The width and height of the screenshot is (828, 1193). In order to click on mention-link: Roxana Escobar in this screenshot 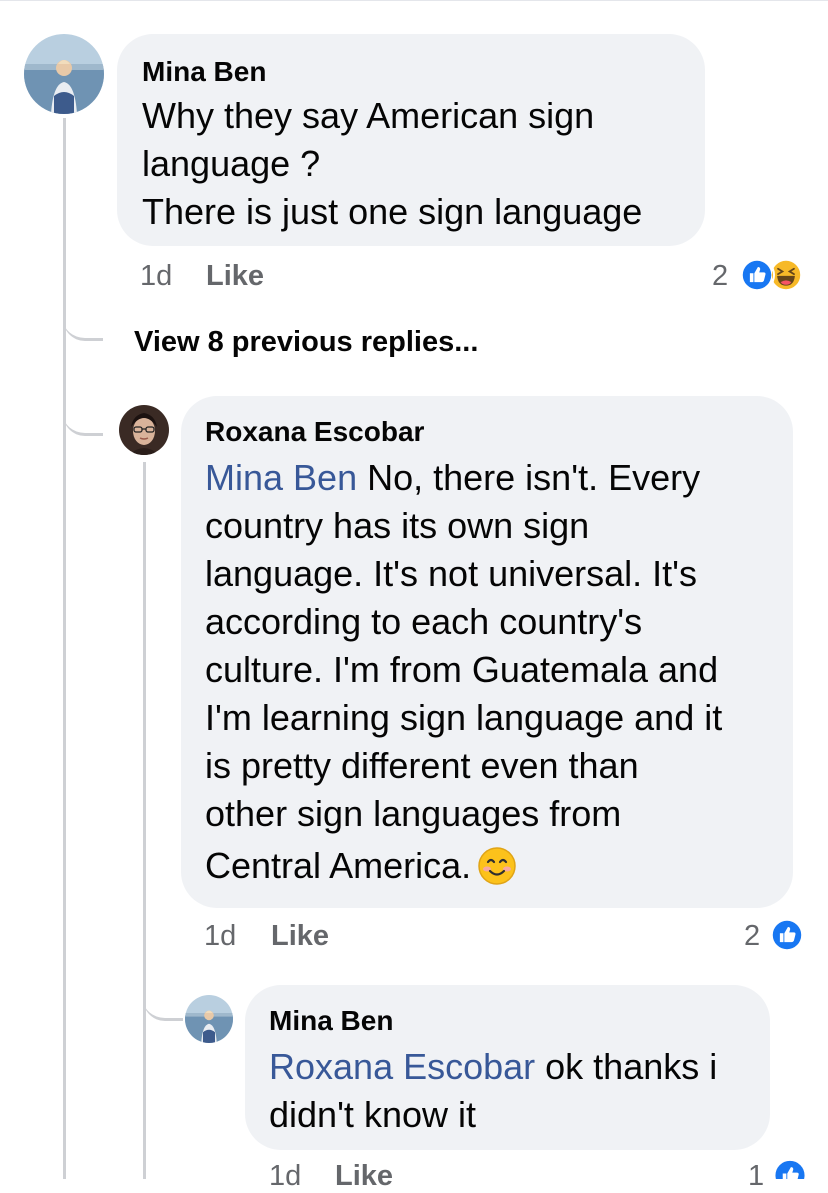, I will do `click(402, 1066)`.